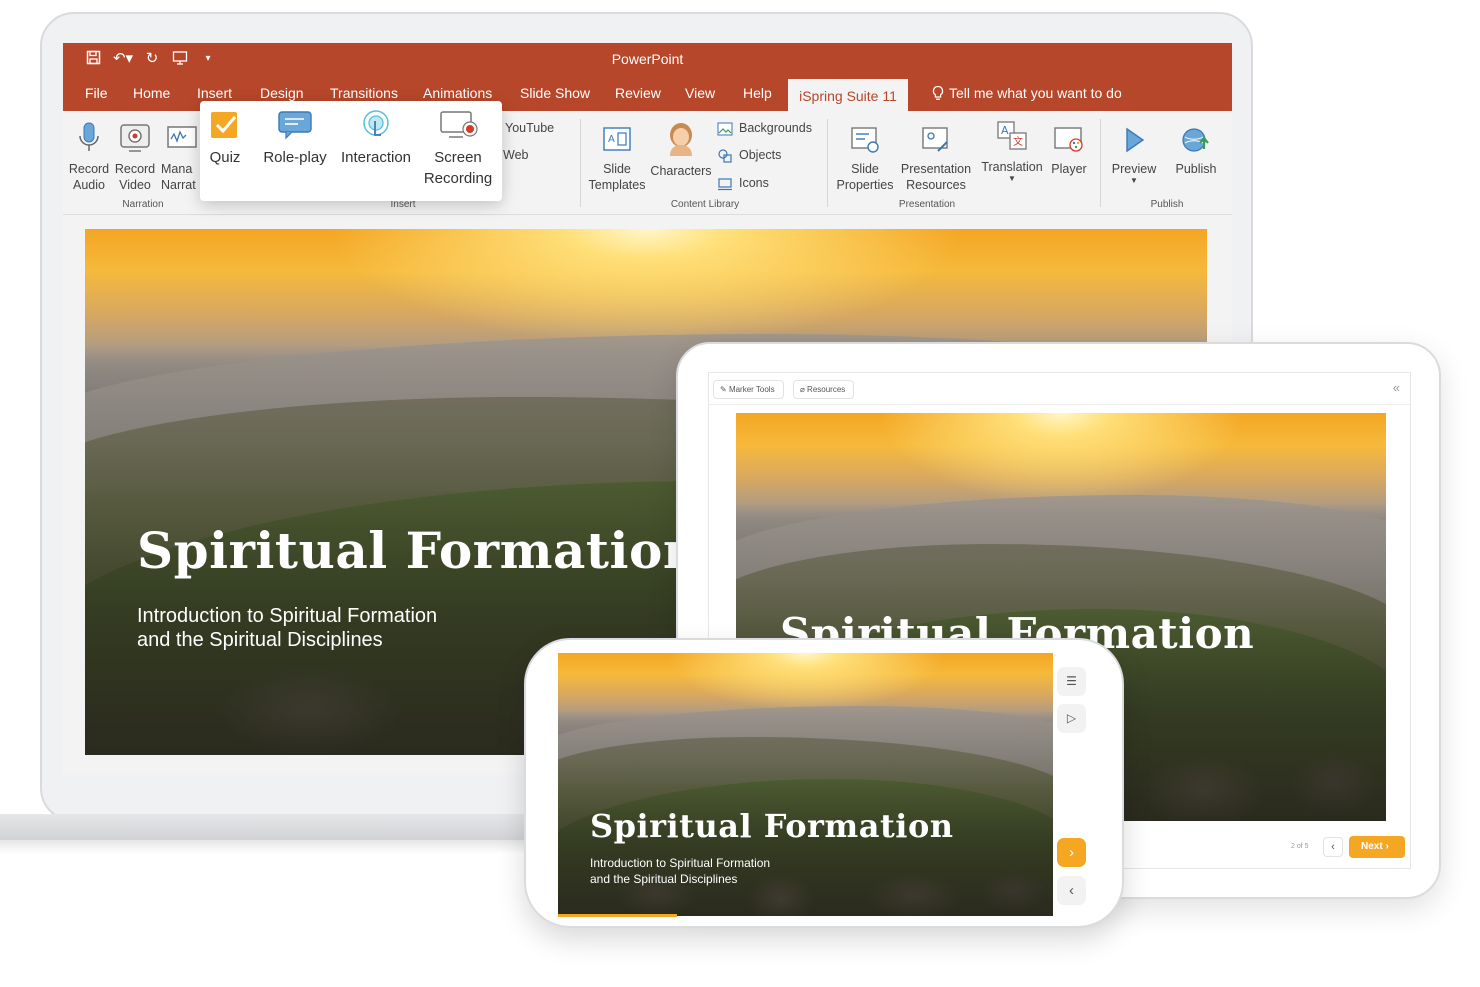 This screenshot has width=1480, height=987. I want to click on interaction-label: Interaction, so click(376, 157).